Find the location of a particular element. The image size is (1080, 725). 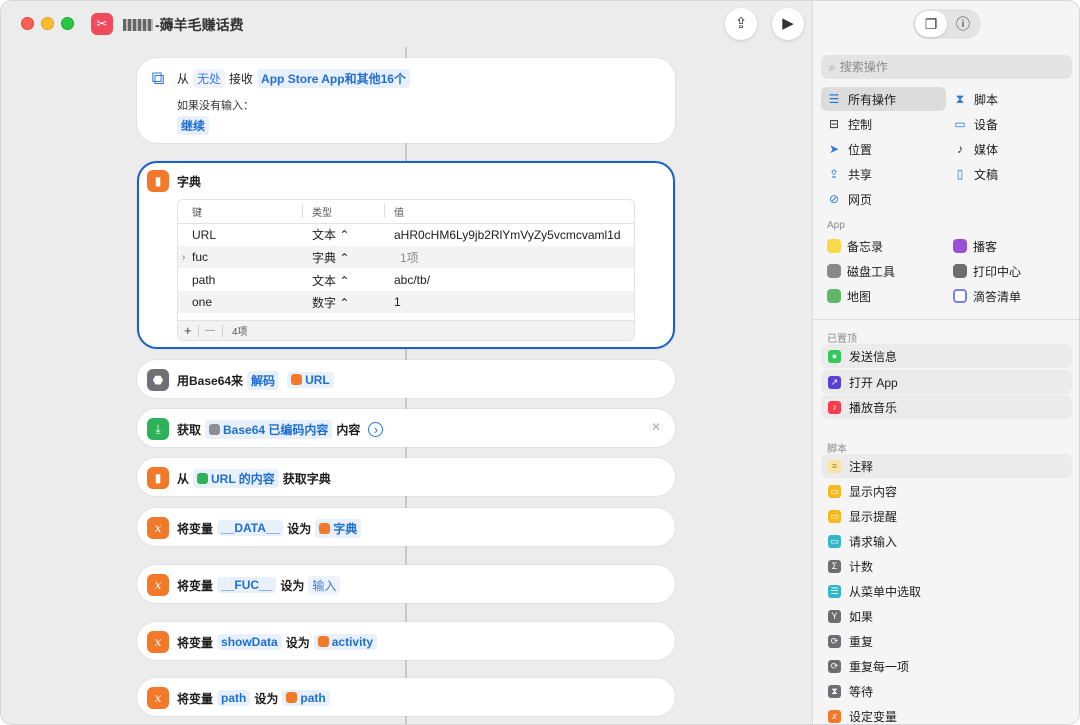

search-field: ⌕ is located at coordinates (946, 67).